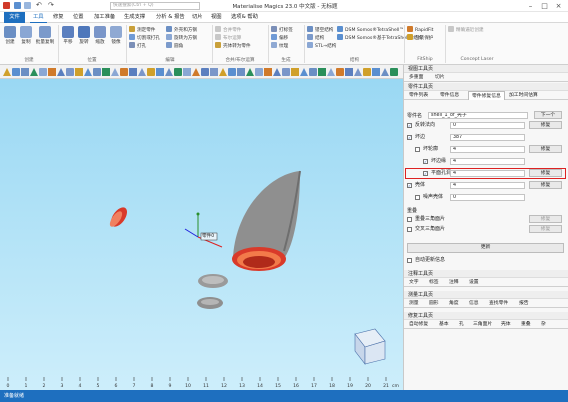 This screenshot has width=568, height=402. Describe the element at coordinates (321, 38) in the screenshot. I see `structure-button: 结构` at that location.